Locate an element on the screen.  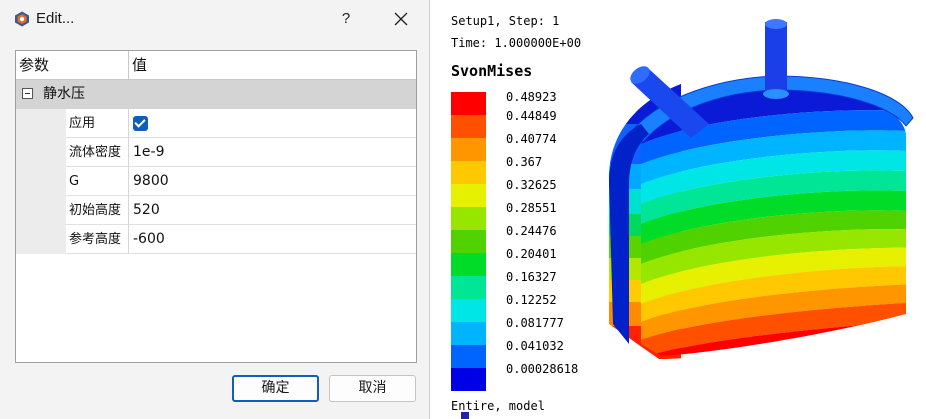
property-value: 9800 is located at coordinates (272, 181).